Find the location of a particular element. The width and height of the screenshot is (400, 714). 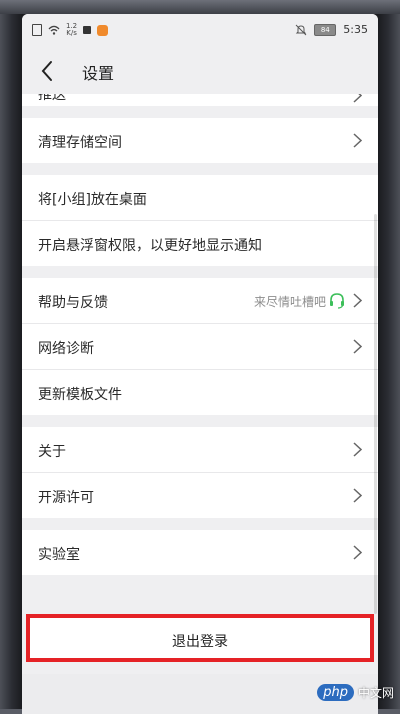

partial-setting-label: 推送 is located at coordinates (52, 98).